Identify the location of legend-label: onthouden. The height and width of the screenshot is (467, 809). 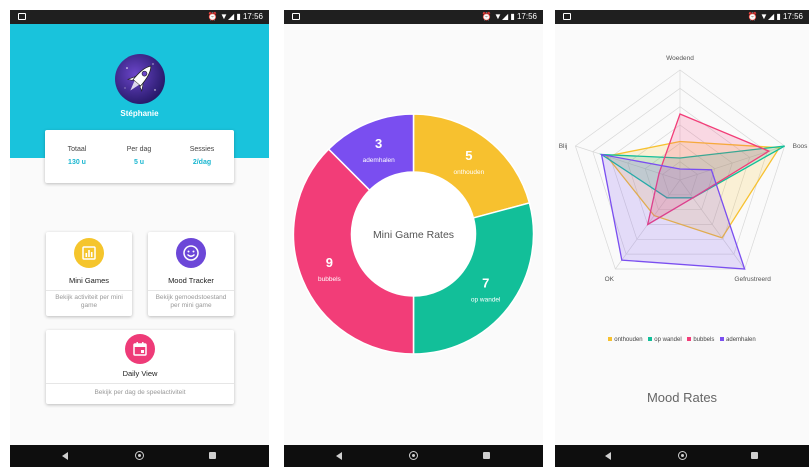
(628, 340).